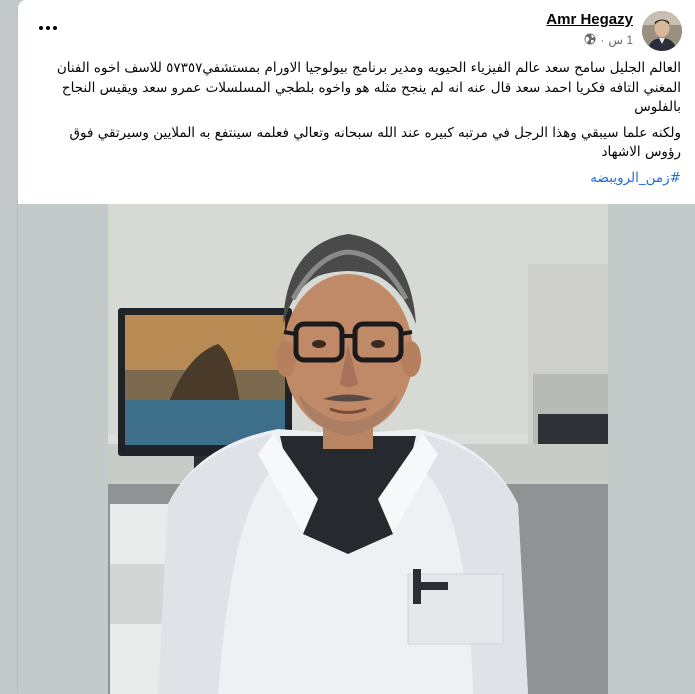  Describe the element at coordinates (590, 40) in the screenshot. I see `globe-icon` at that location.